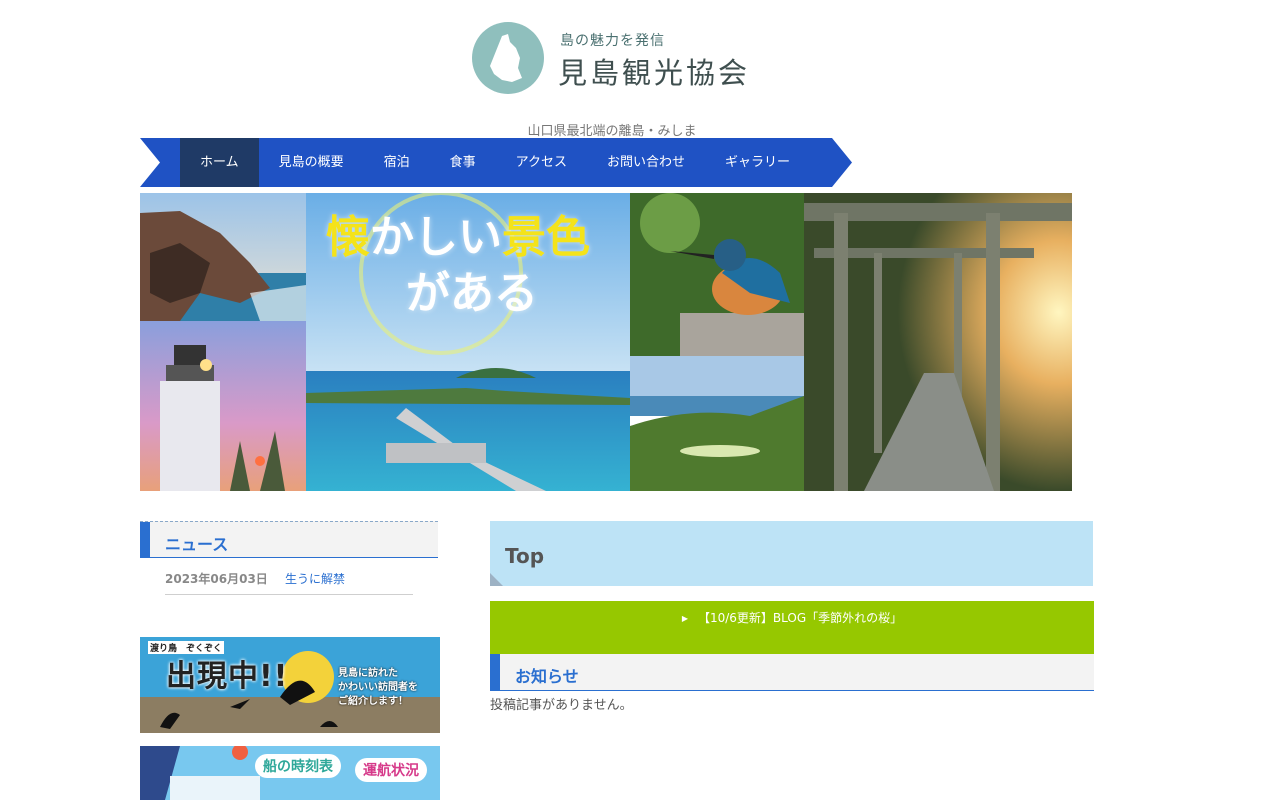 Image resolution: width=1280 pixels, height=800 pixels. Describe the element at coordinates (792, 617) in the screenshot. I see `blog-update-link: ▶ 【10/6更新】BLOG「季節外れの桜」` at that location.